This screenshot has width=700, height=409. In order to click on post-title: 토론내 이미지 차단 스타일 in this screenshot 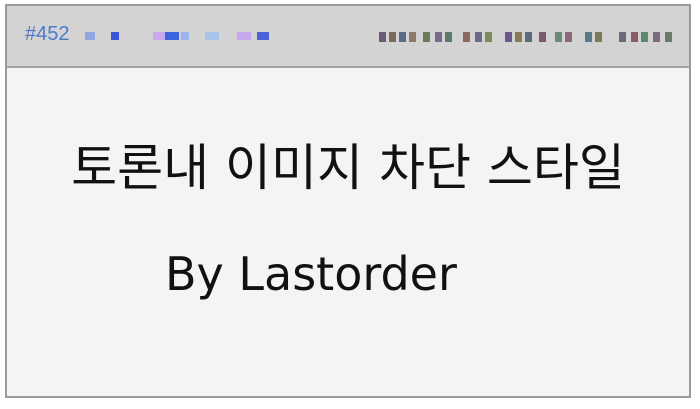, I will do `click(348, 168)`.